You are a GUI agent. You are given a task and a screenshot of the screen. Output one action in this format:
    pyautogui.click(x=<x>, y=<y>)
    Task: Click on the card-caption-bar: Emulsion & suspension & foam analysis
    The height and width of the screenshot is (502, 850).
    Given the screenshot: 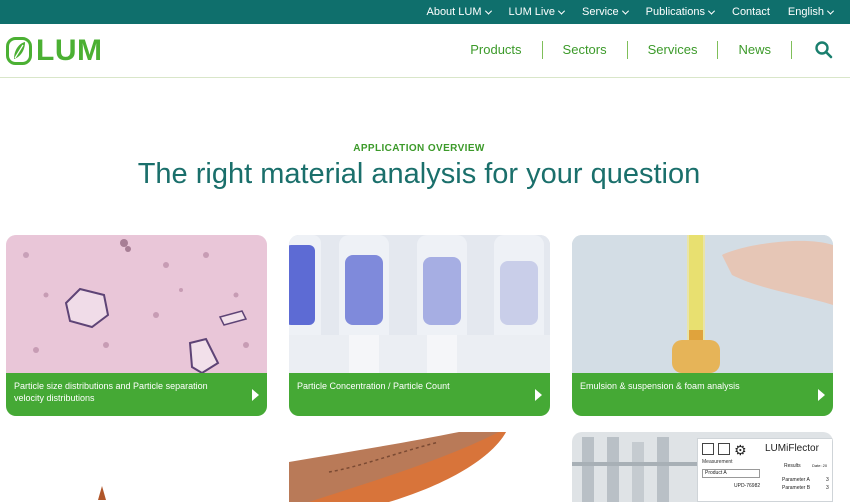 What is the action you would take?
    pyautogui.click(x=702, y=394)
    